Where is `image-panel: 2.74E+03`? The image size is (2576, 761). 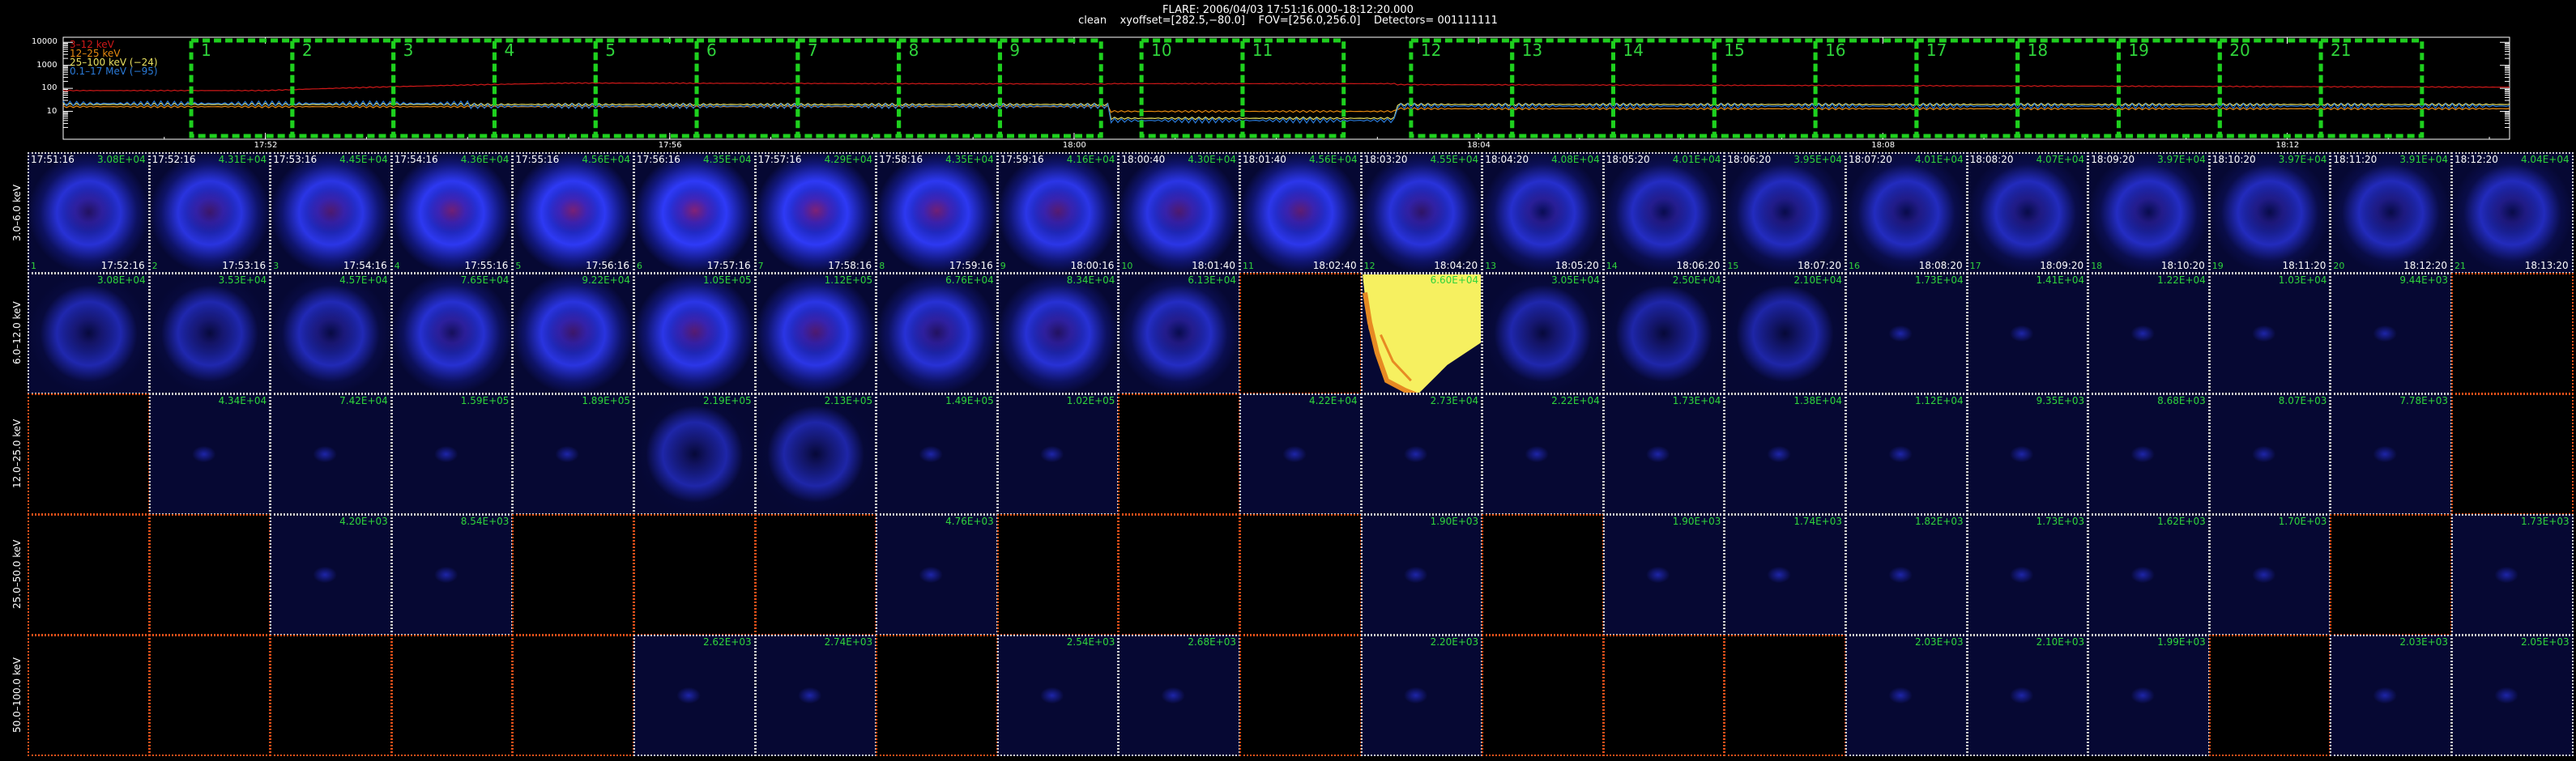
image-panel: 2.74E+03 is located at coordinates (815, 695).